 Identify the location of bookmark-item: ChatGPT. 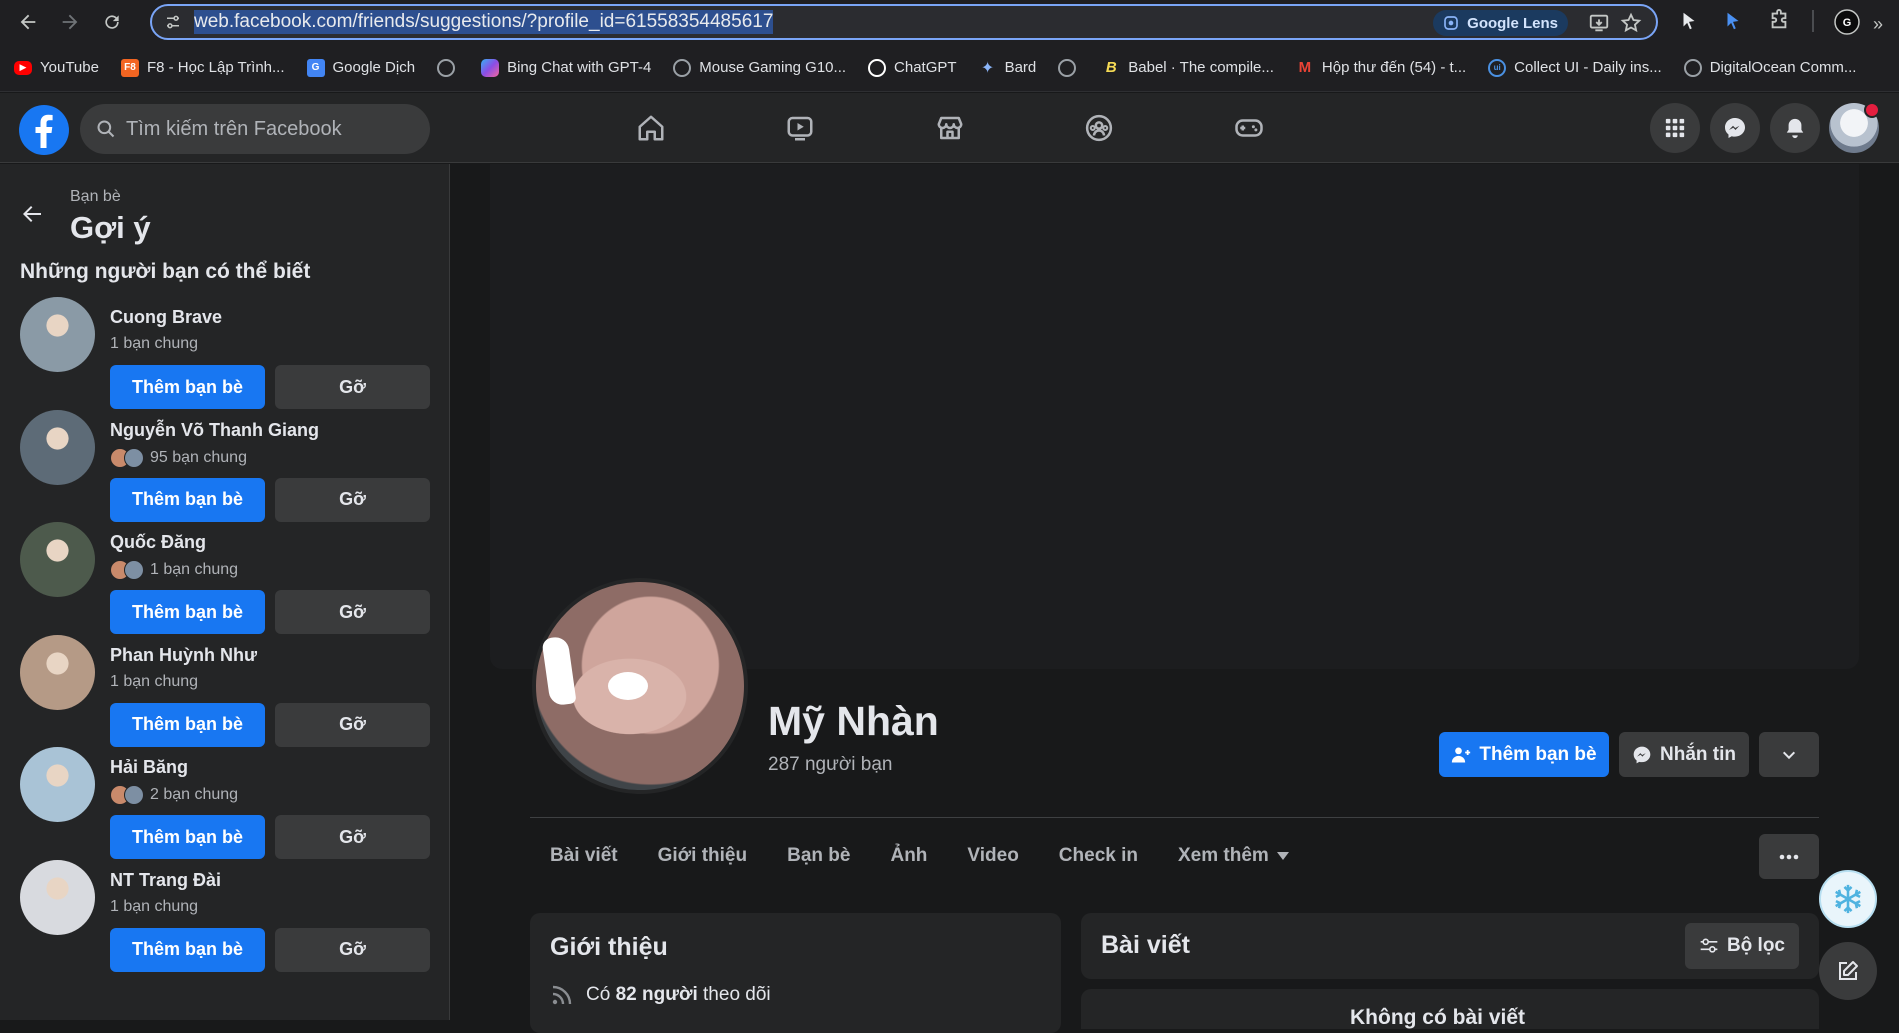
(912, 67).